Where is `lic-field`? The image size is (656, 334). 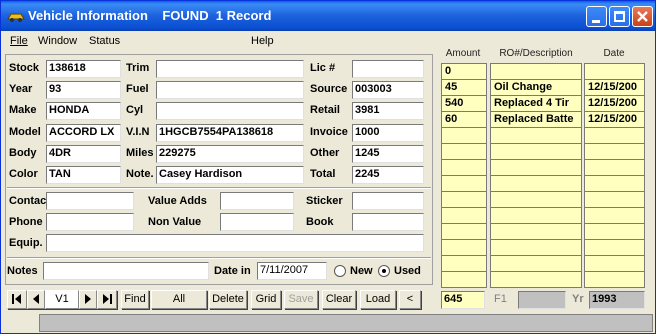
lic-field is located at coordinates (388, 69).